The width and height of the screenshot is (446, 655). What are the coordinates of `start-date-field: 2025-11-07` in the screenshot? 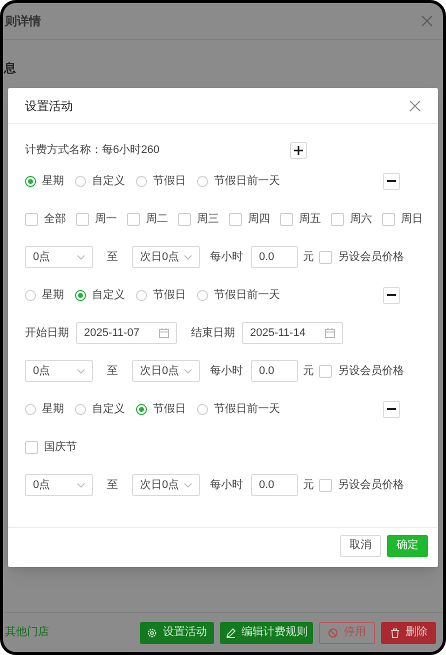 It's located at (126, 333).